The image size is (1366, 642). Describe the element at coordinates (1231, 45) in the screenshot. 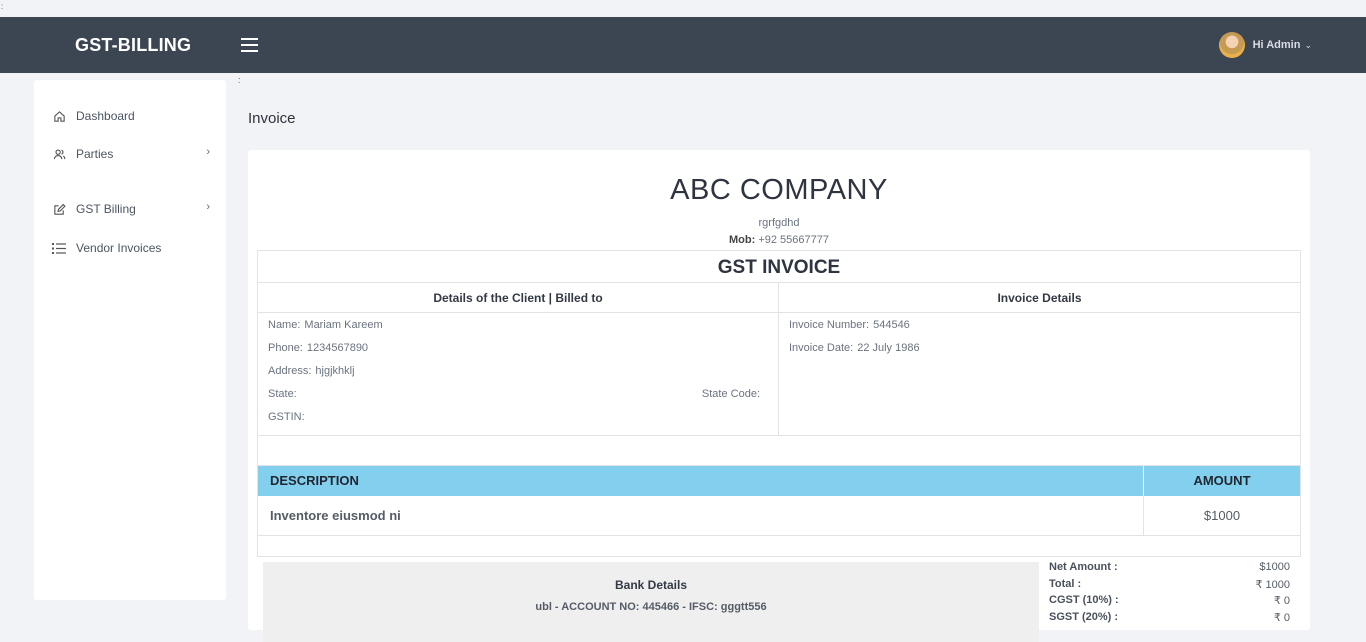

I see `avatar` at that location.